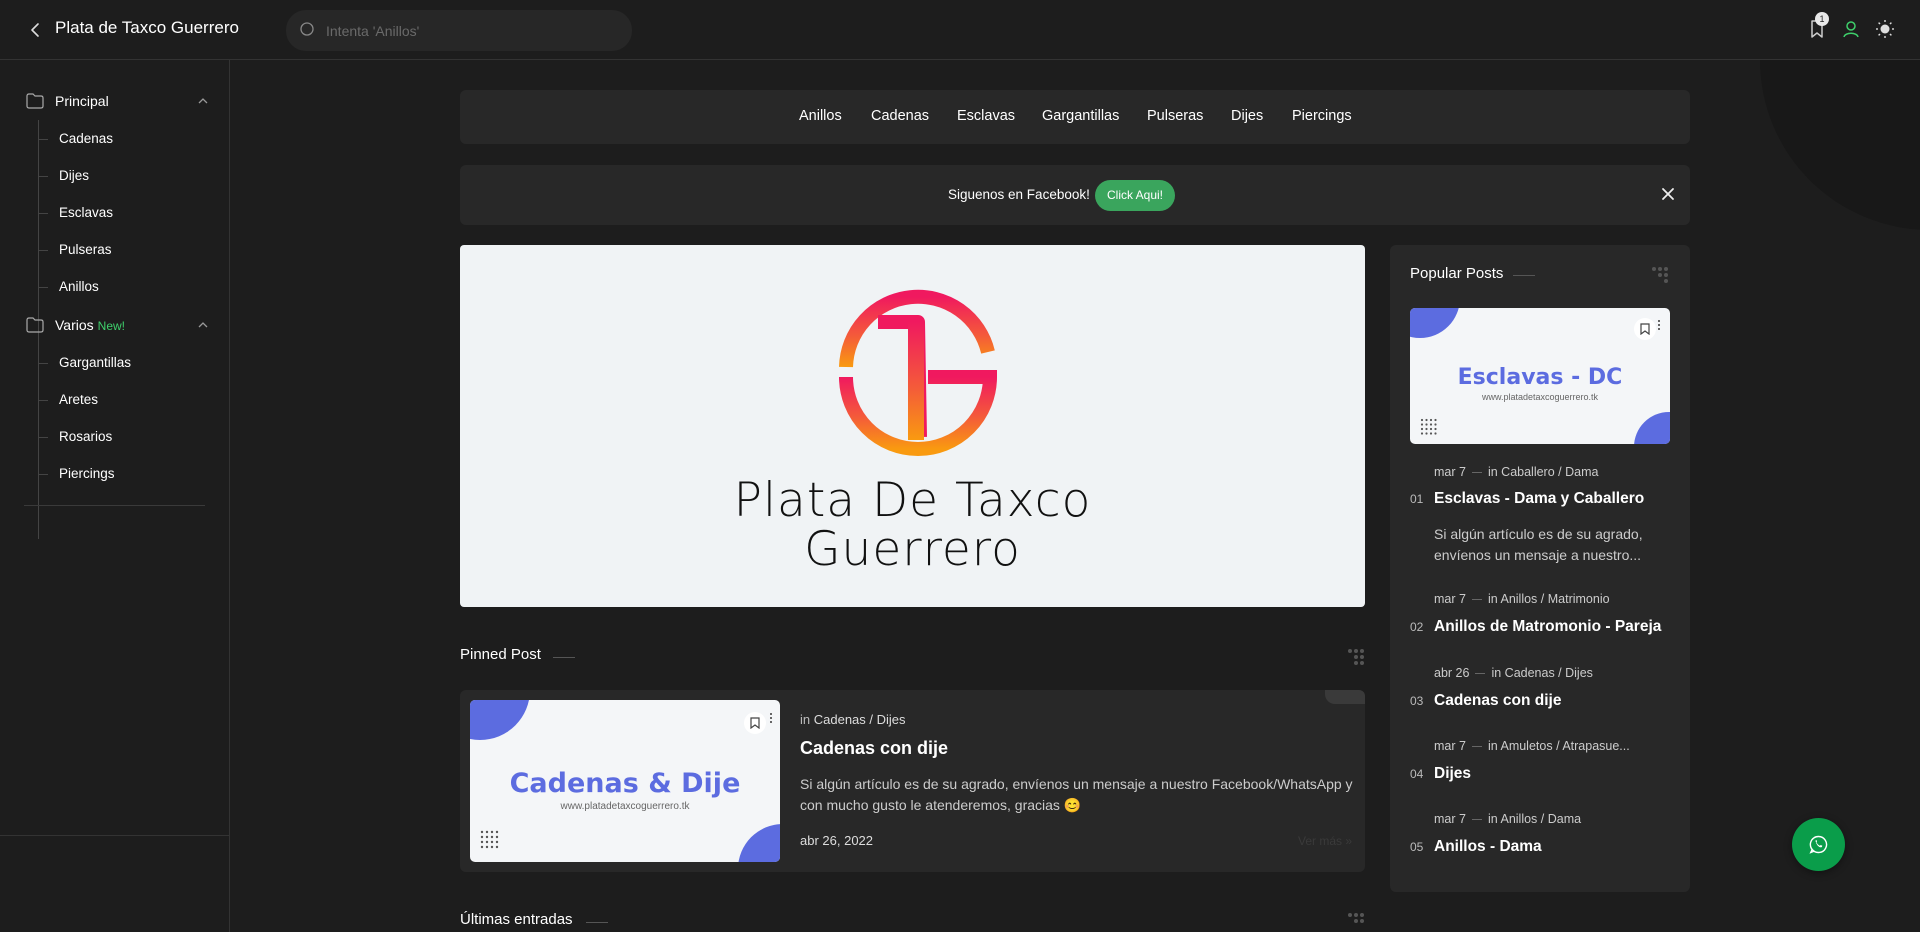 This screenshot has height=932, width=1920. Describe the element at coordinates (1488, 847) in the screenshot. I see `popular-item-title: Anillos - Dama` at that location.